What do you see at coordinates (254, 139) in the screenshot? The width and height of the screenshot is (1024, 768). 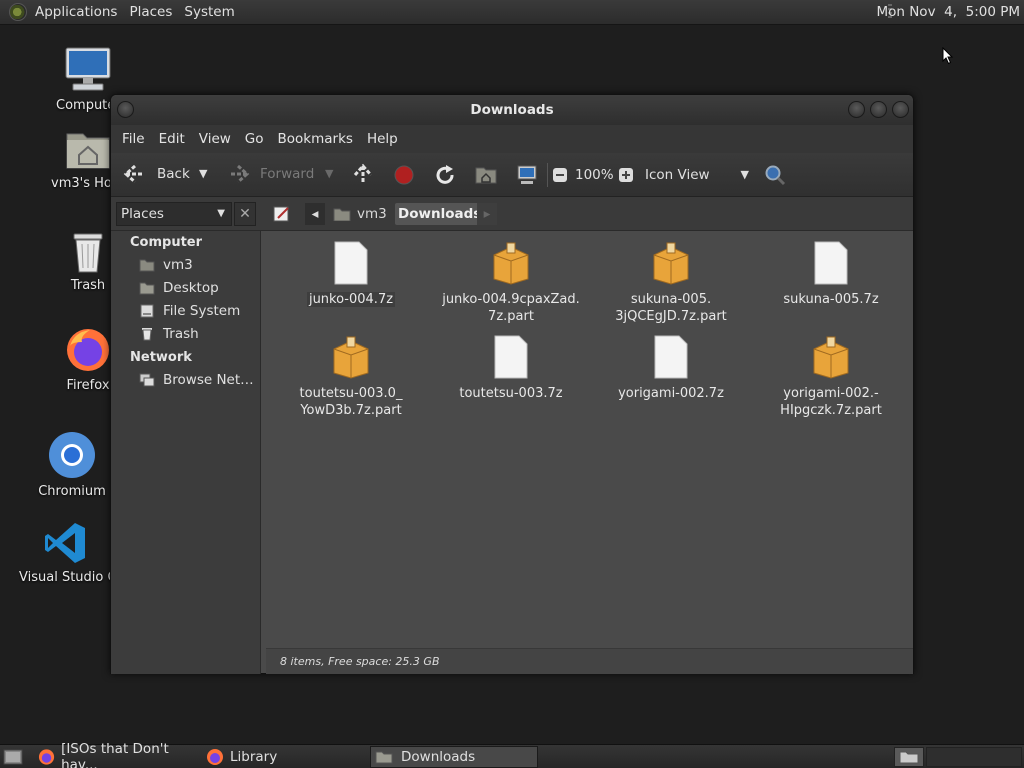 I see `menu-go: Go` at bounding box center [254, 139].